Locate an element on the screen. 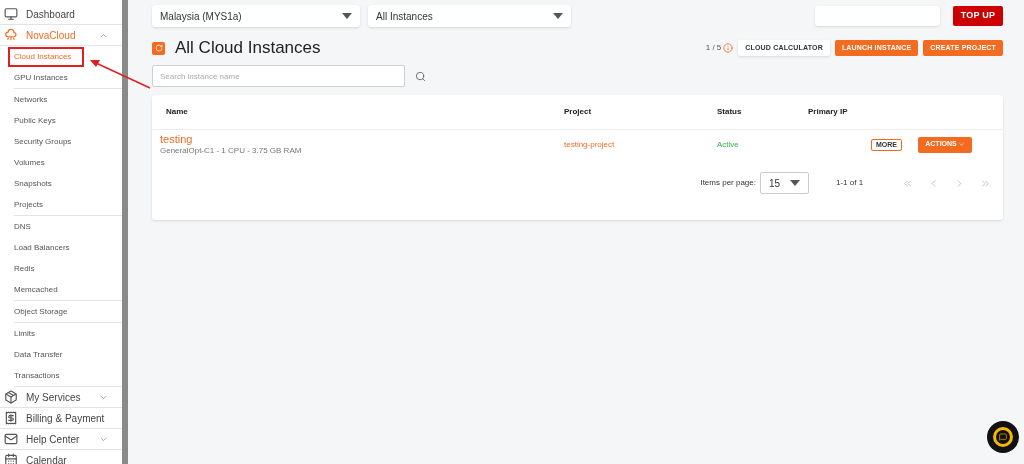 Image resolution: width=1024 pixels, height=464 pixels. quota-text: 1 / 5 is located at coordinates (713, 48).